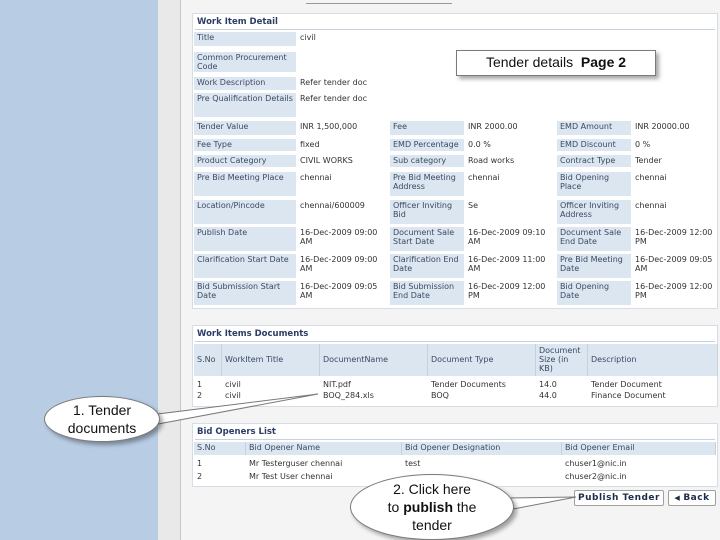  Describe the element at coordinates (340, 62) in the screenshot. I see `detail-value` at that location.